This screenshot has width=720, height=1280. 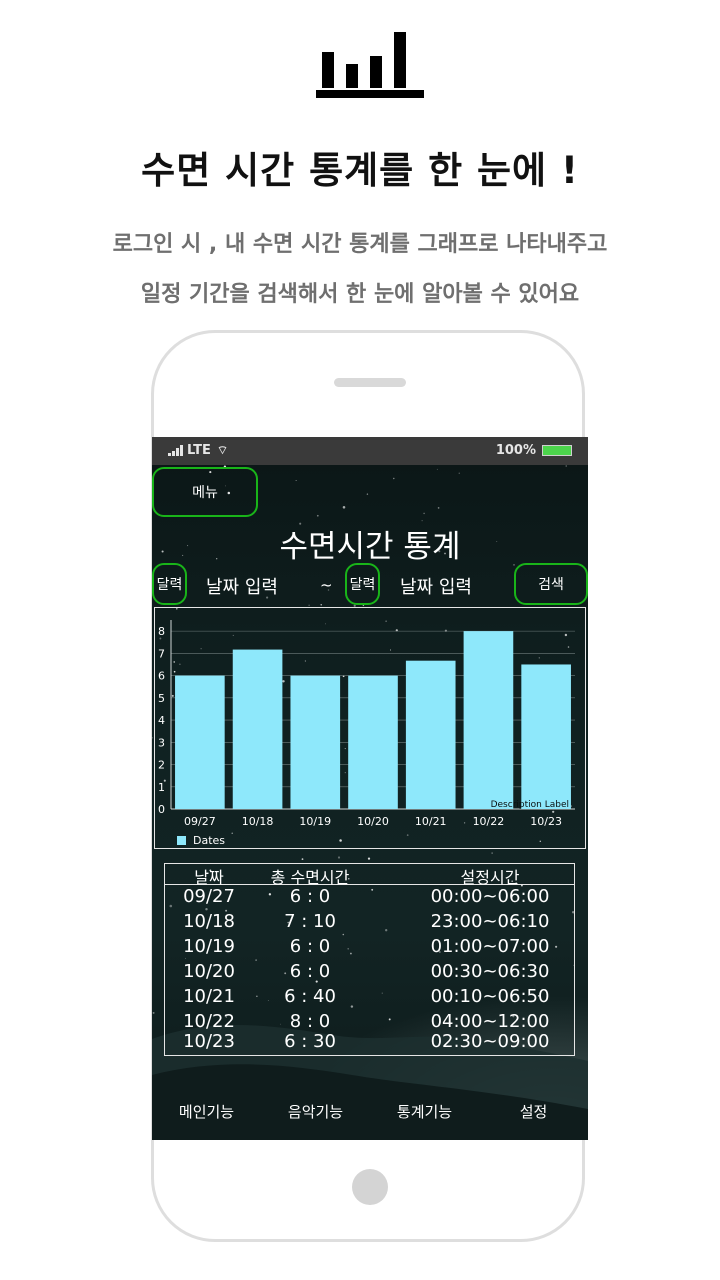 What do you see at coordinates (310, 921) in the screenshot?
I see `row-total: 7 : 10` at bounding box center [310, 921].